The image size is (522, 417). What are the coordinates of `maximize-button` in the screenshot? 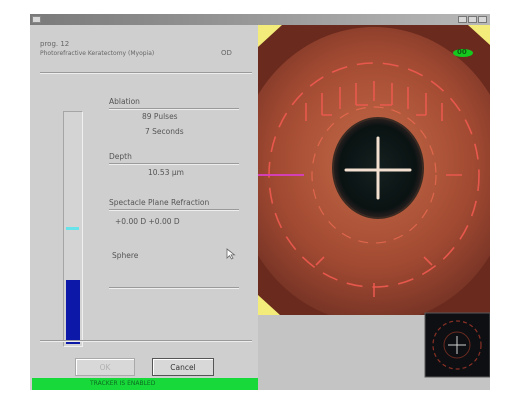 It's located at (472, 19).